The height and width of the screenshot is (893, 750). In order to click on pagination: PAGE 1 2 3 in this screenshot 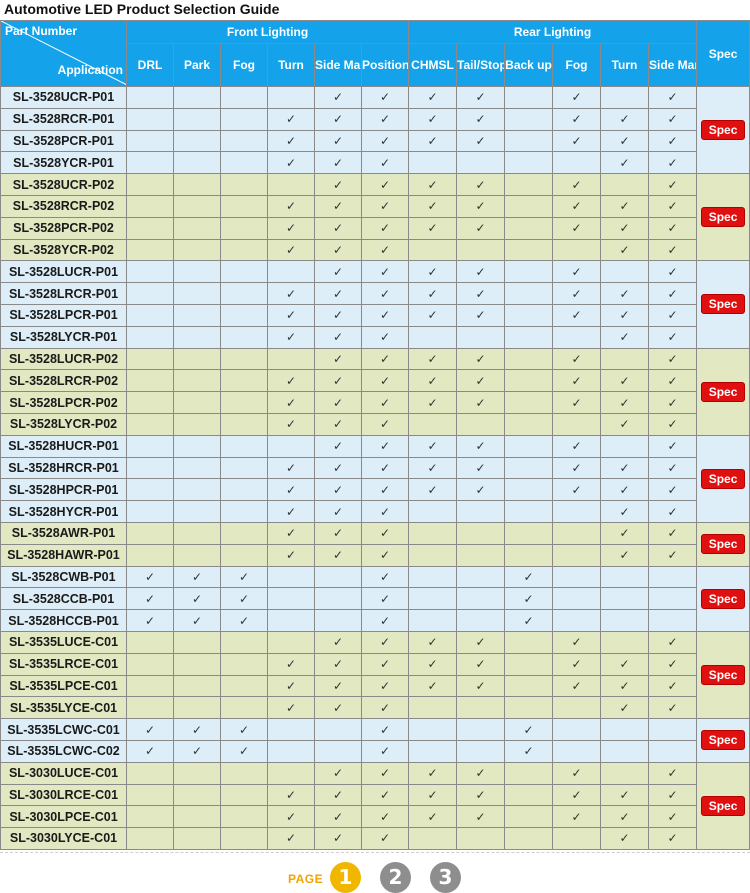, I will do `click(375, 877)`.